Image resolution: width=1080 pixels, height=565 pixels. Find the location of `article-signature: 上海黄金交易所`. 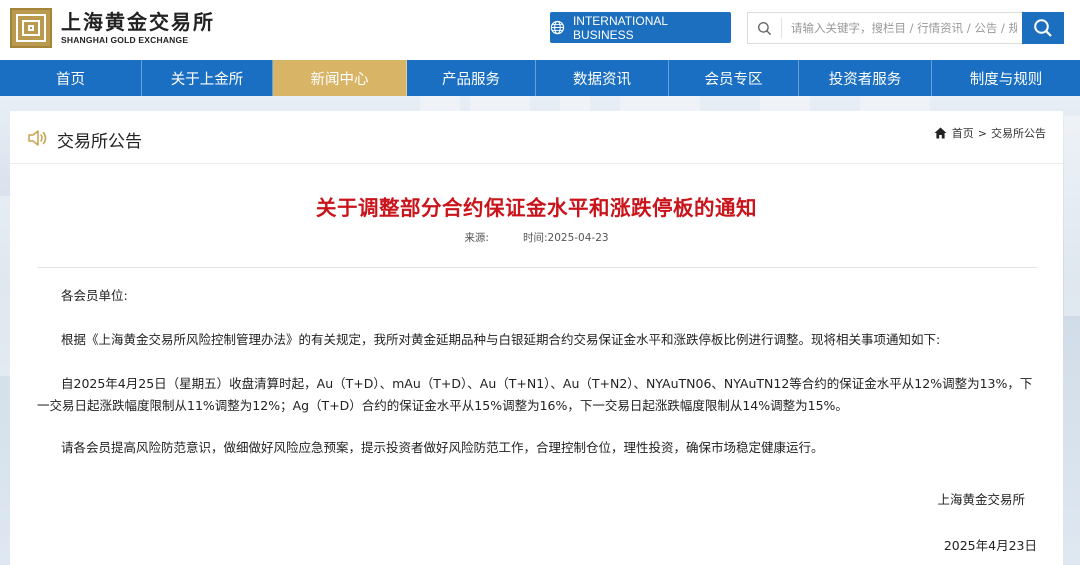

article-signature: 上海黄金交易所 is located at coordinates (981, 499).